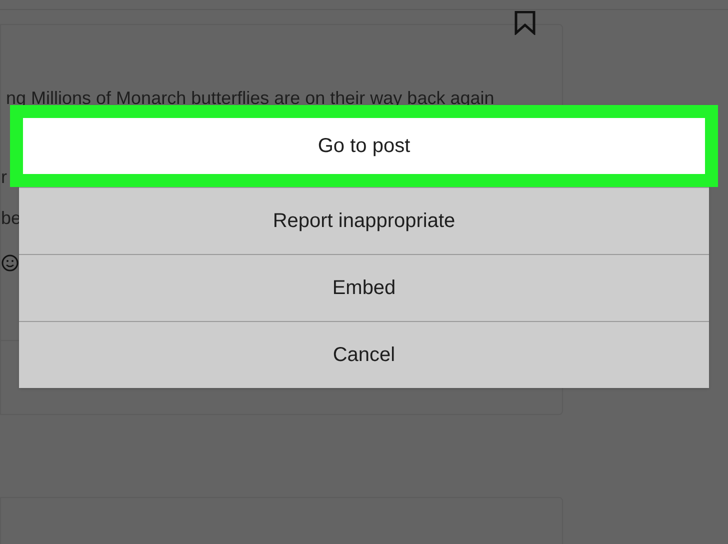 The width and height of the screenshot is (728, 544). I want to click on menu-item: Embed, so click(364, 287).